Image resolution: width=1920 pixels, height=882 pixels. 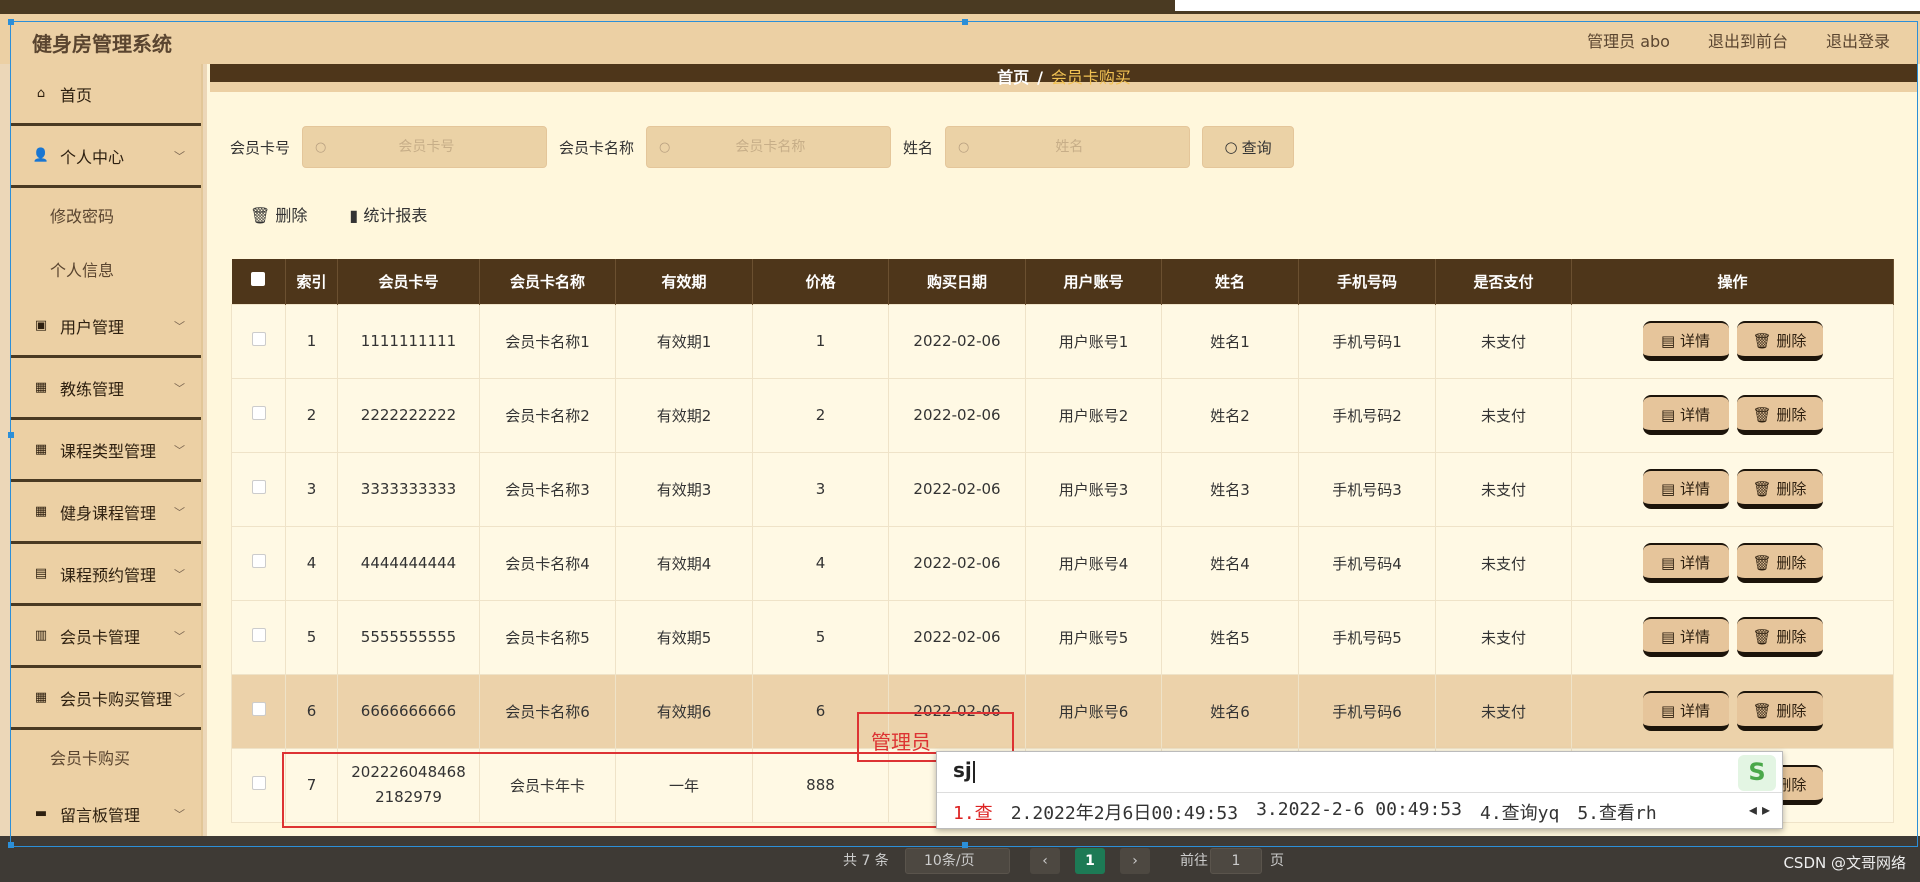 What do you see at coordinates (1090, 861) in the screenshot?
I see `page-1-button: 1` at bounding box center [1090, 861].